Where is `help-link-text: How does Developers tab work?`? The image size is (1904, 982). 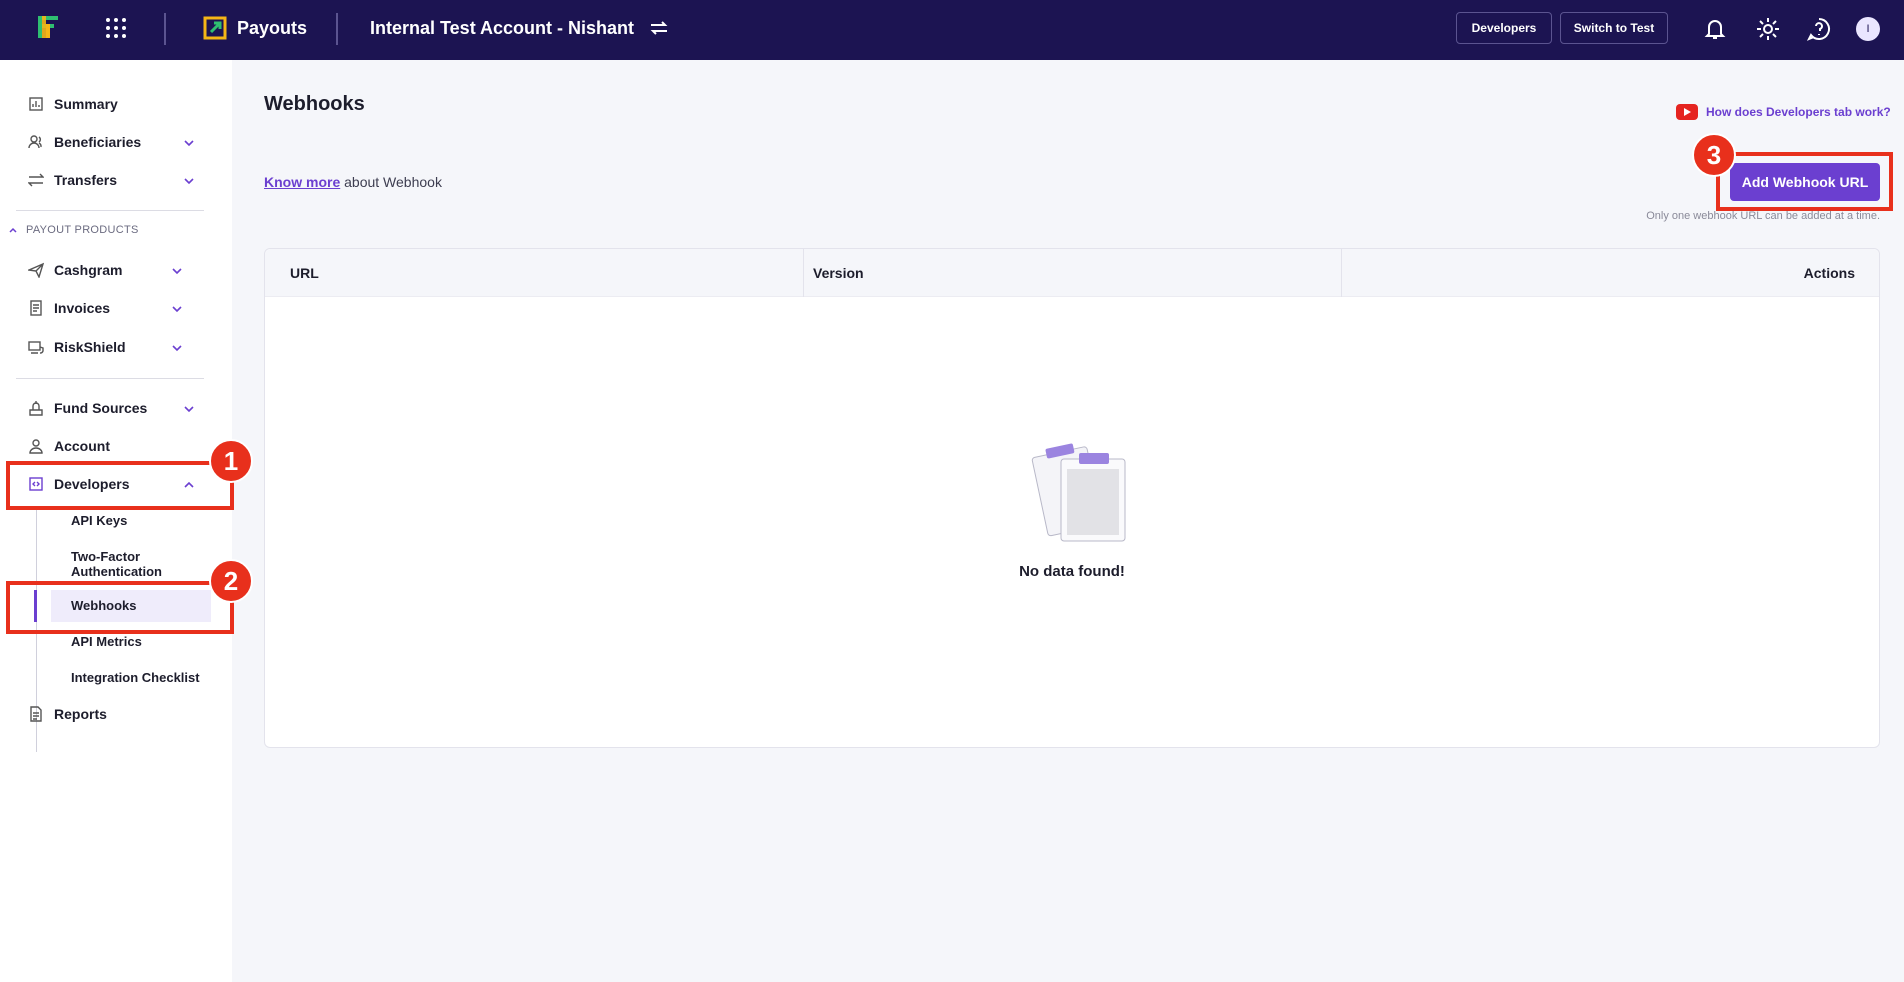
help-link-text: How does Developers tab work? is located at coordinates (1798, 112).